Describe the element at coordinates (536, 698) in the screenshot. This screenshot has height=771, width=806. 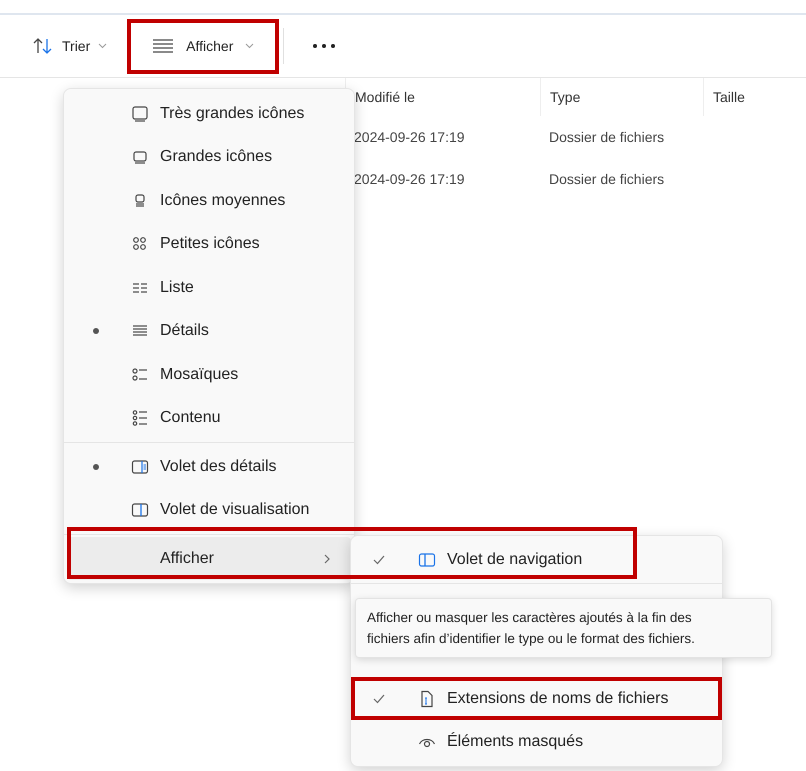
I see `menu-item: Extensions de noms de fichiers` at that location.